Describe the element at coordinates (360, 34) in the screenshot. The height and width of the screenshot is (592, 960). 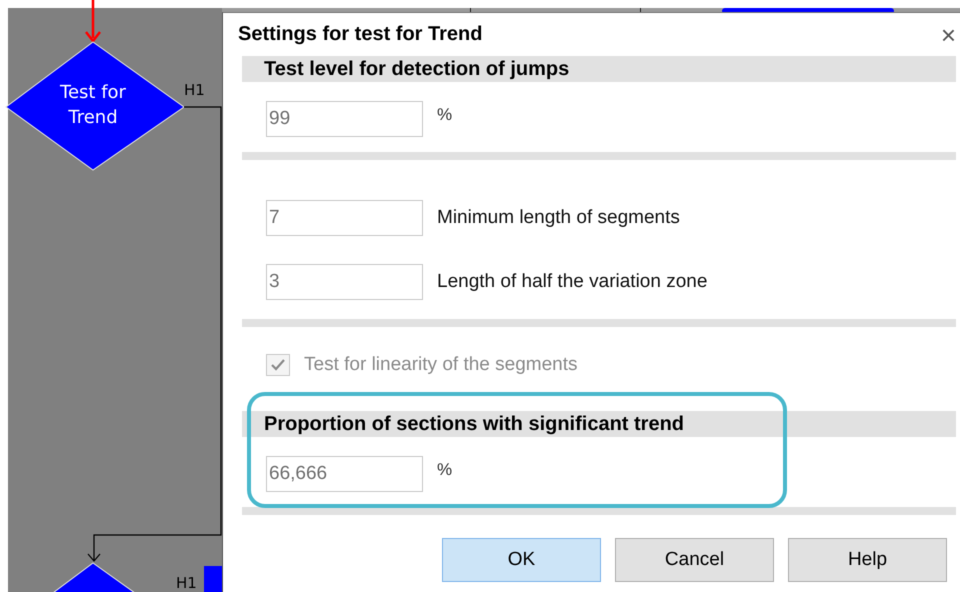
I see `dialog-title: Settings for test for Trend` at that location.